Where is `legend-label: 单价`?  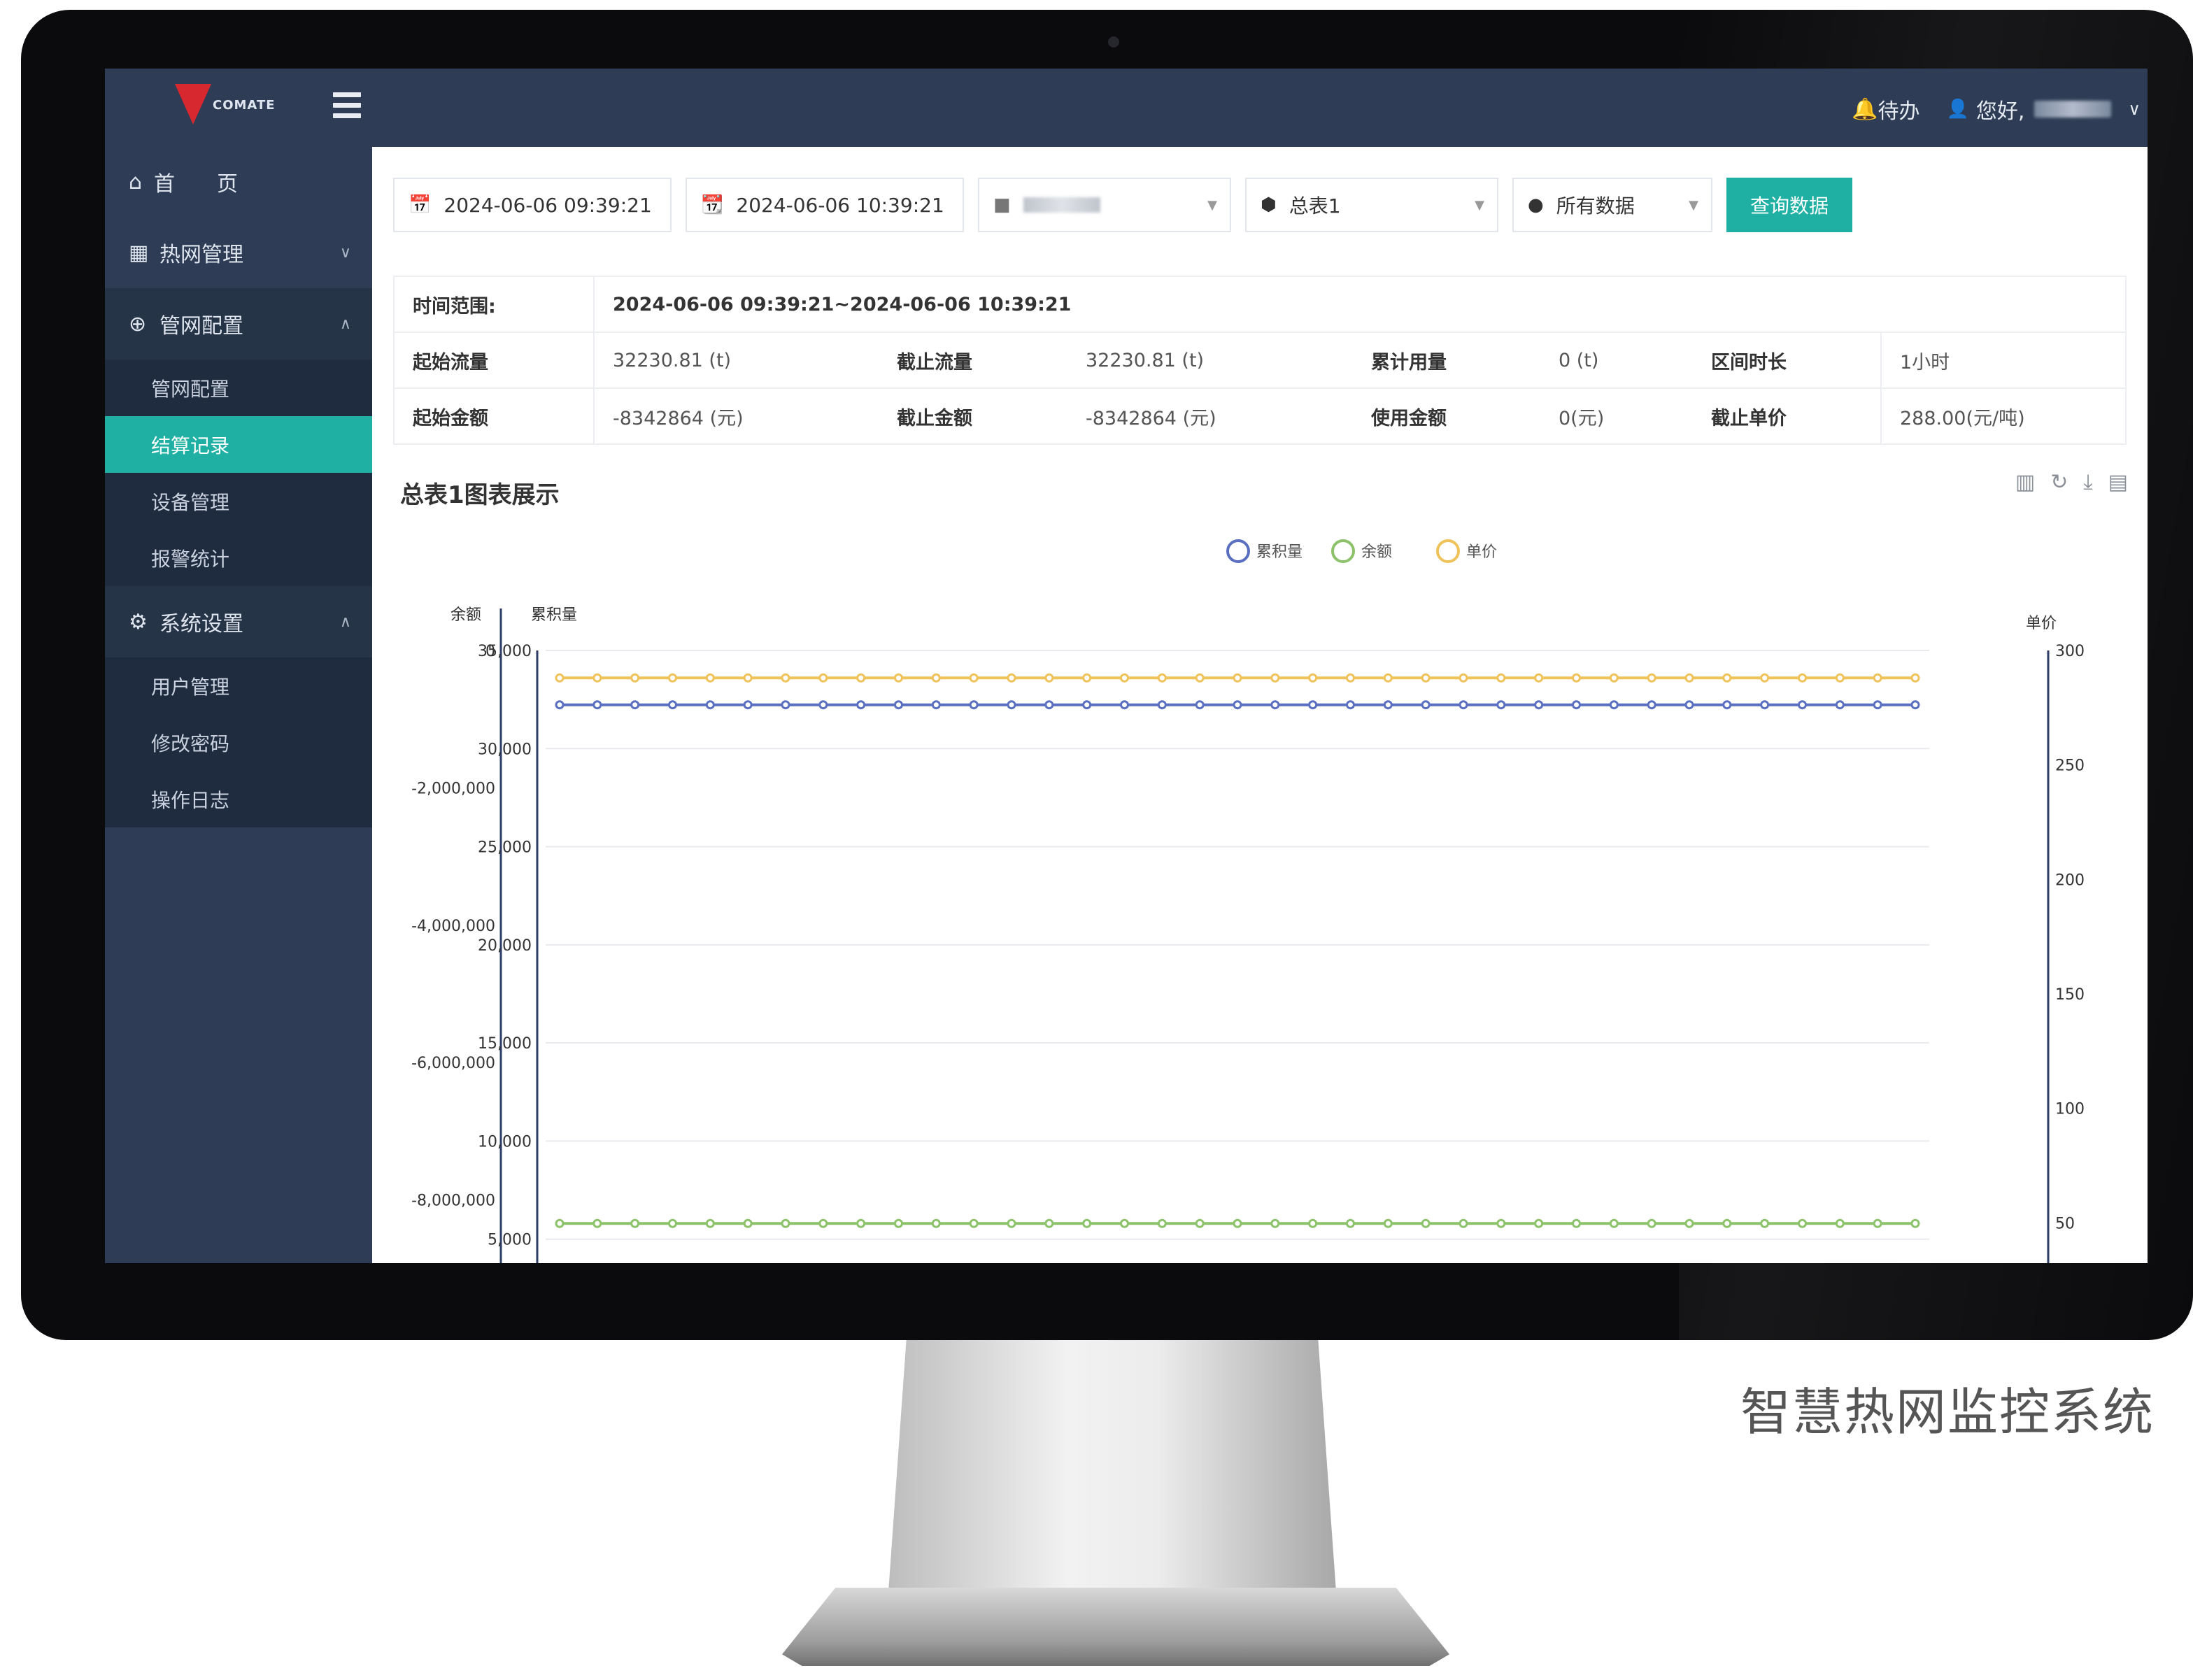 legend-label: 单价 is located at coordinates (1481, 552).